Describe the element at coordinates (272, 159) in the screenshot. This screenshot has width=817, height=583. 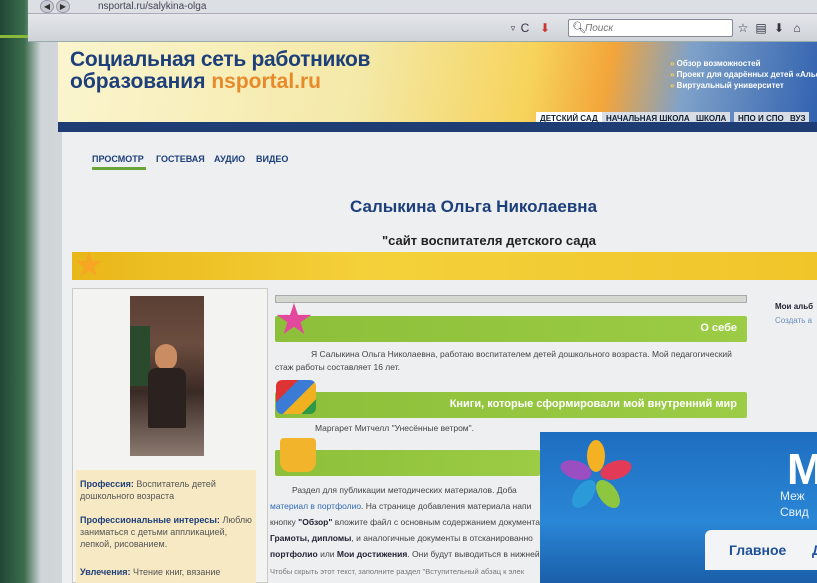
I see `tab-video: ВИДЕО` at that location.